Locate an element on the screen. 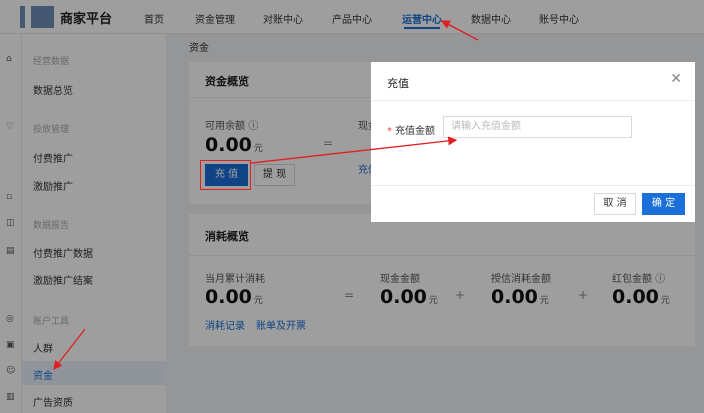 The height and width of the screenshot is (413, 704). arrow-to-operation-center is located at coordinates (459, 30).